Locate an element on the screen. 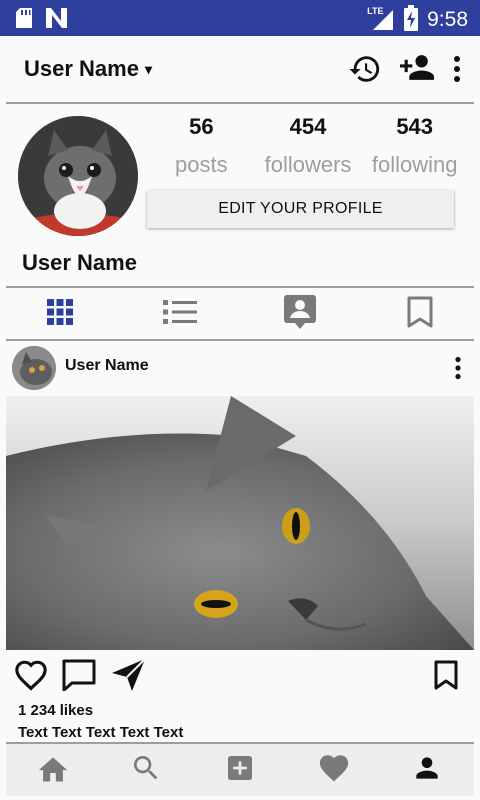 This screenshot has width=480, height=800. home-icon is located at coordinates (53, 770).